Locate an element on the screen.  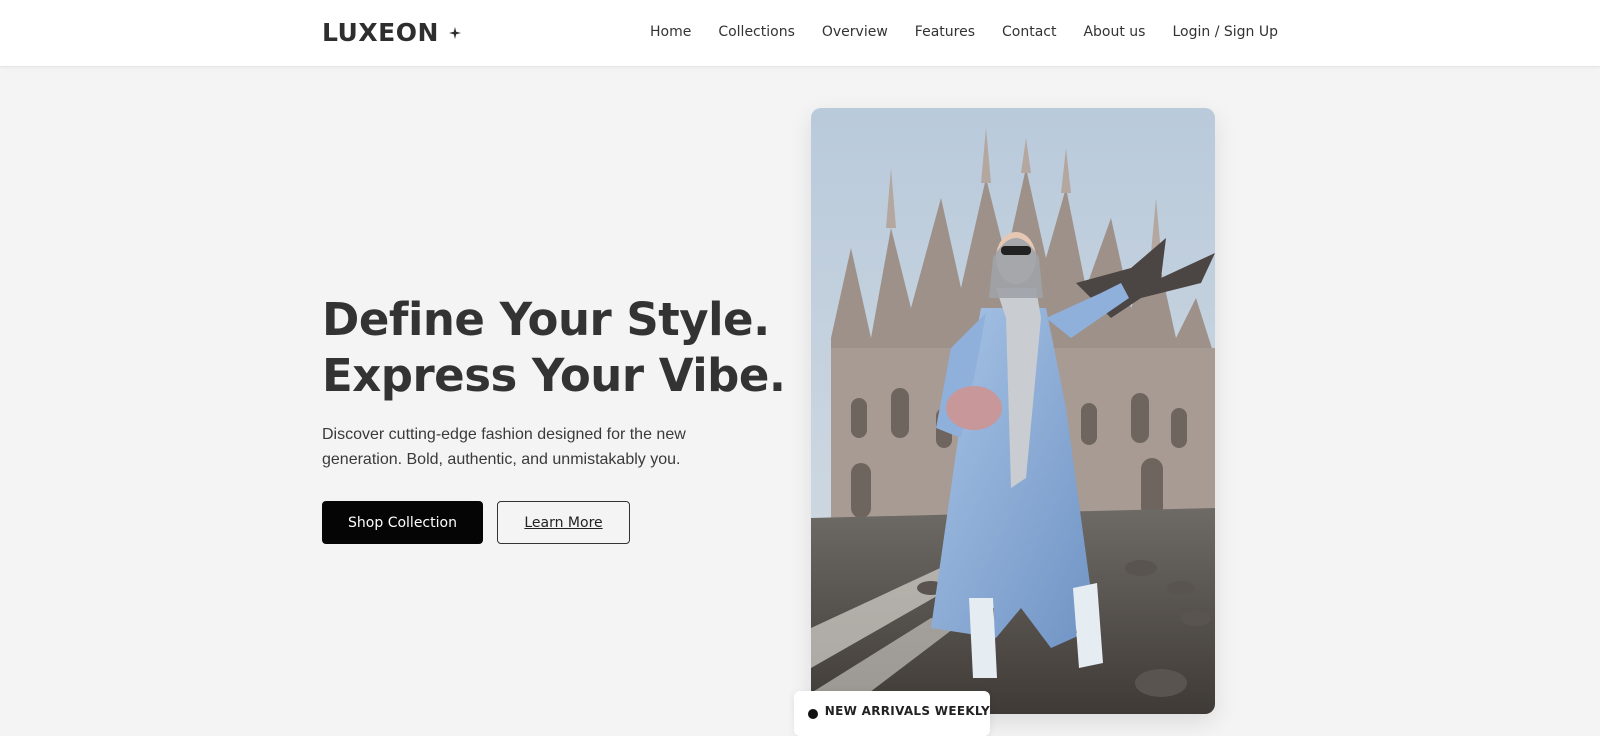
nav-link-overview: Overview is located at coordinates (855, 32).